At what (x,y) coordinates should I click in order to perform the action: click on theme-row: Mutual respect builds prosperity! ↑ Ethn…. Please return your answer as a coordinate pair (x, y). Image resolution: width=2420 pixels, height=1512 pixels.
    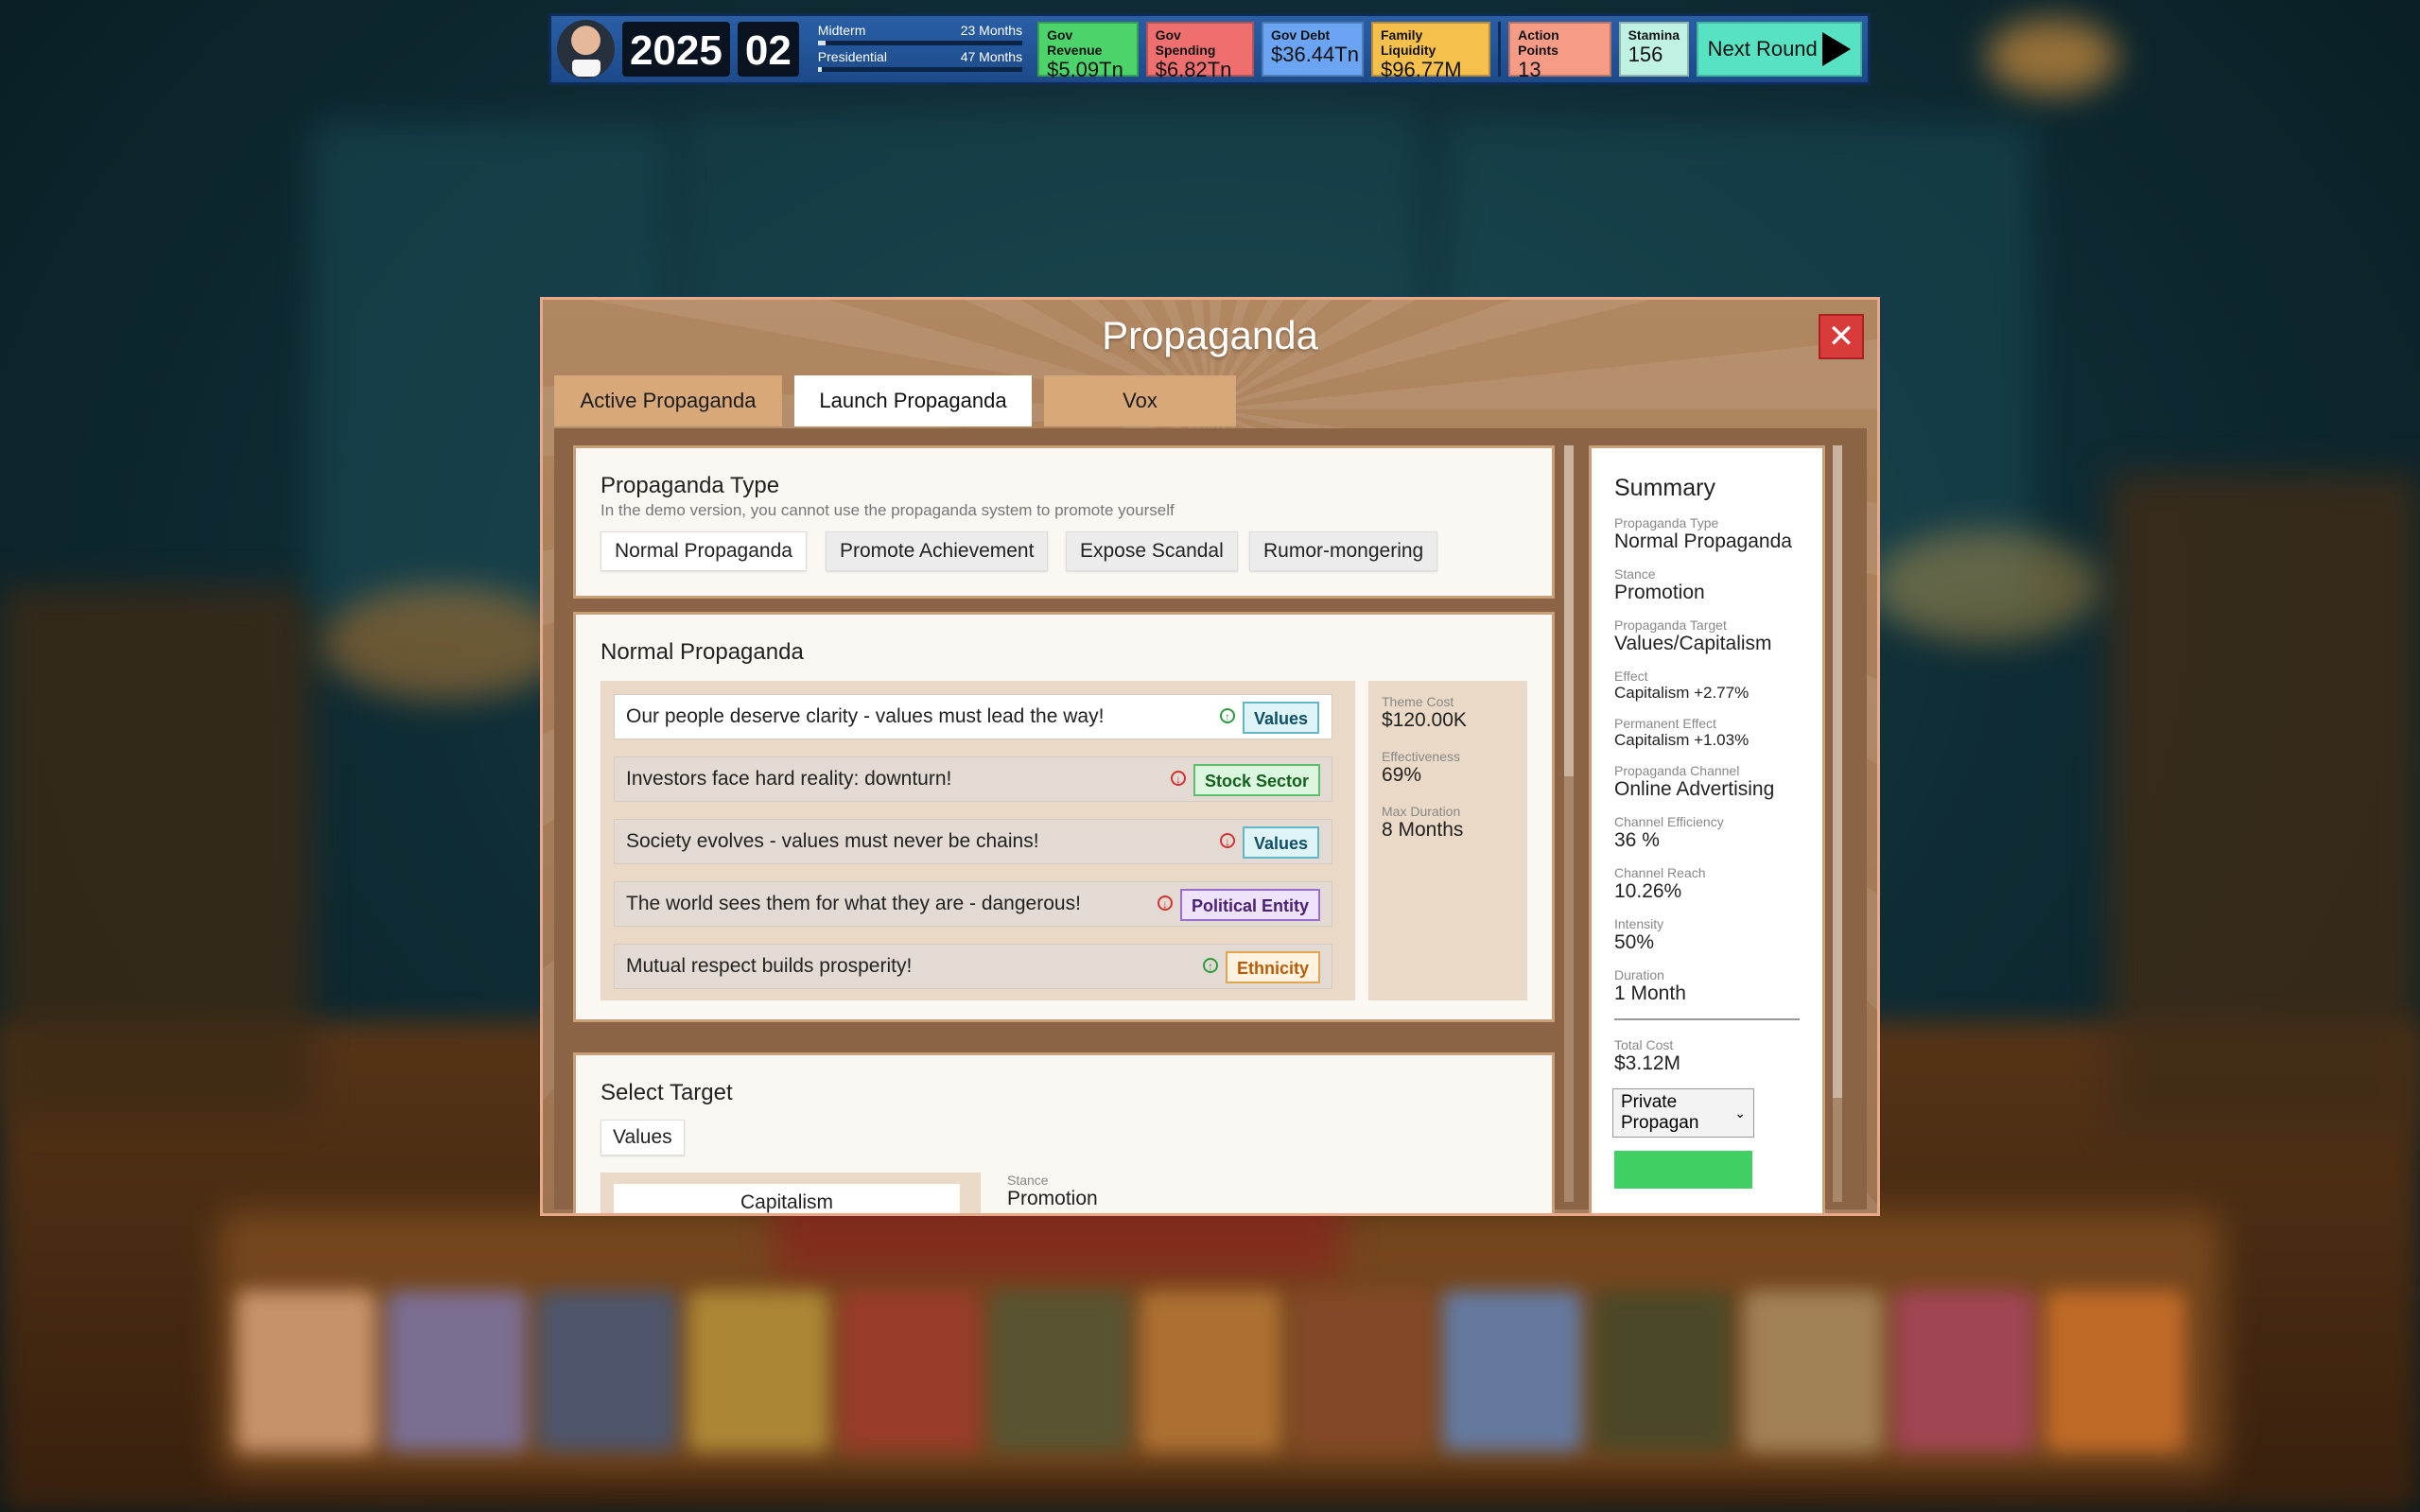
    Looking at the image, I should click on (973, 966).